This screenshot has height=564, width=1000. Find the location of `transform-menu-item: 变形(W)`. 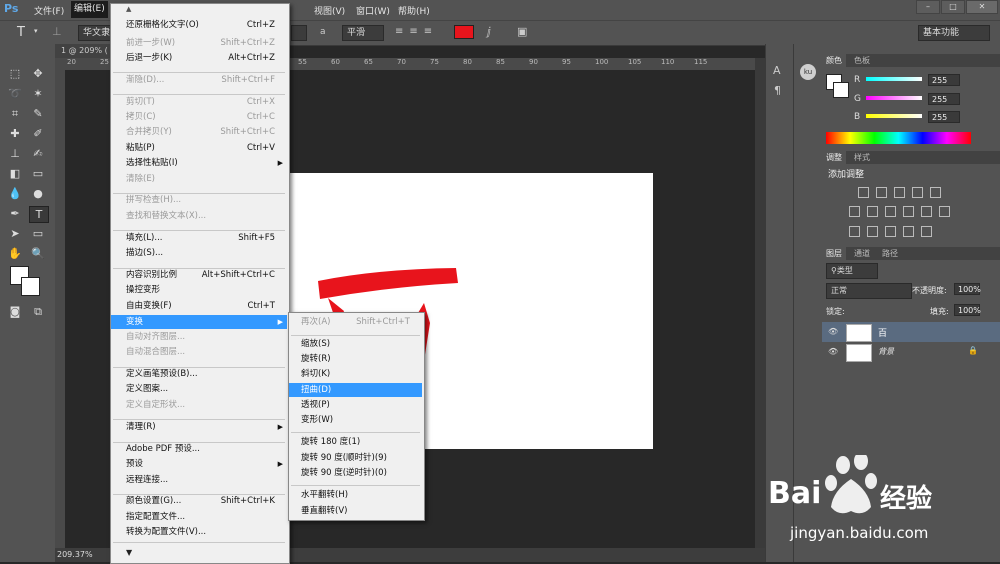

transform-menu-item: 变形(W) is located at coordinates (355, 420).